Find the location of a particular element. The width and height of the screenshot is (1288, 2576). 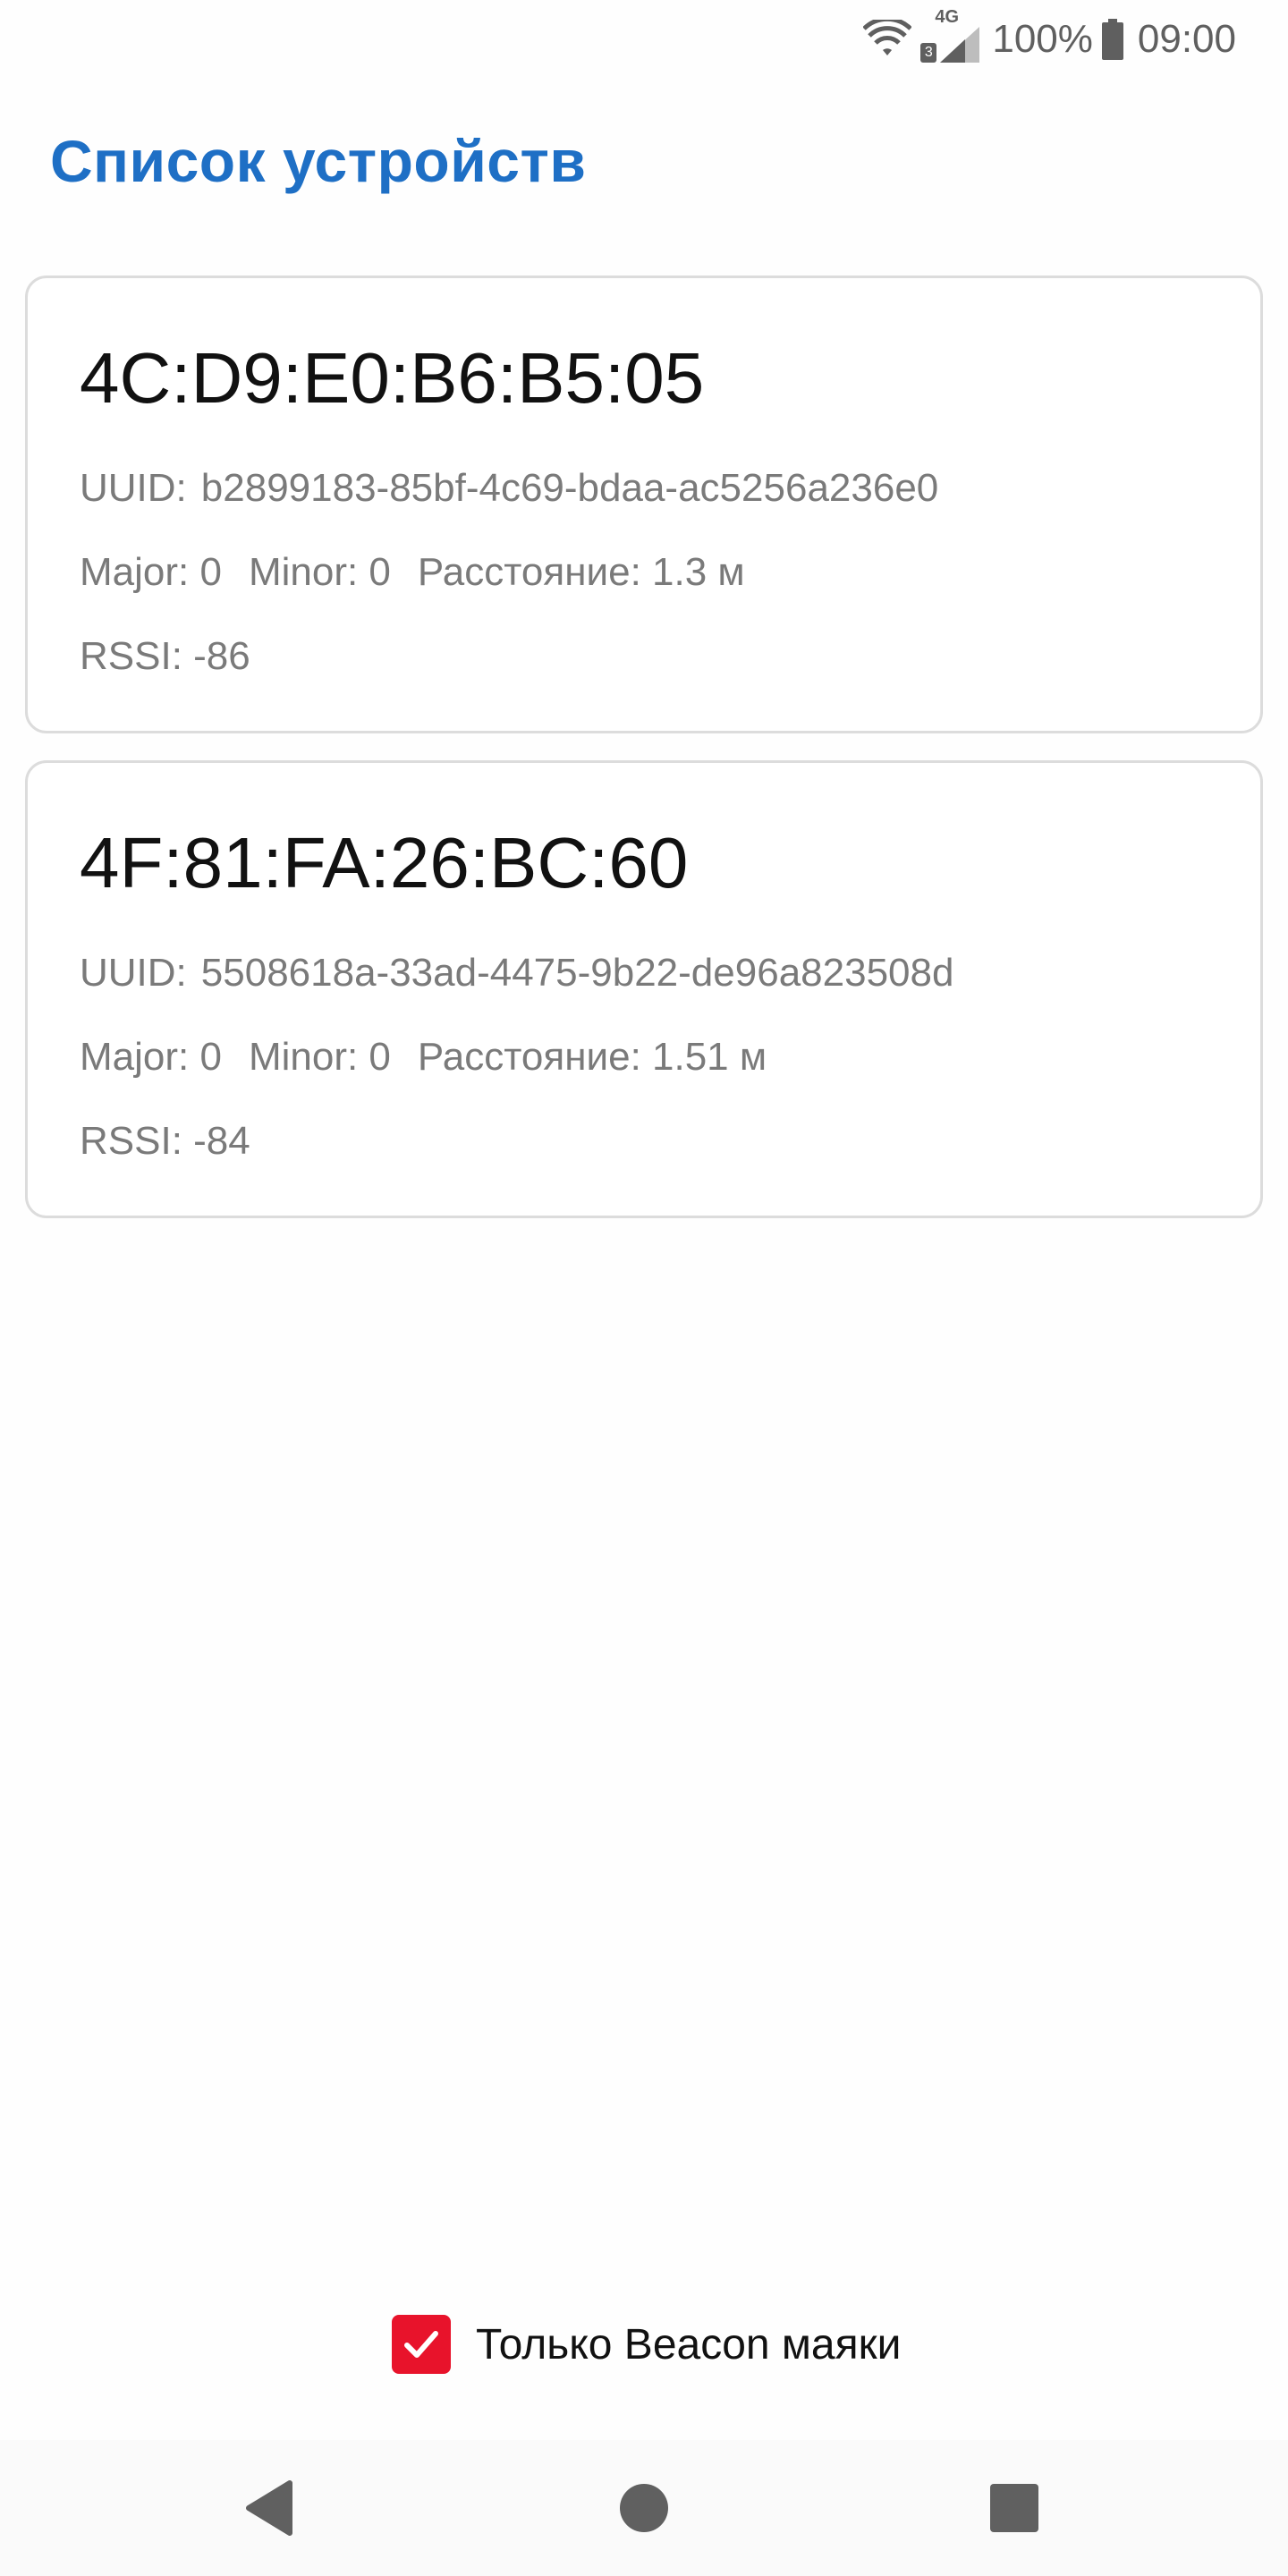

sim-label: 3 is located at coordinates (928, 53).